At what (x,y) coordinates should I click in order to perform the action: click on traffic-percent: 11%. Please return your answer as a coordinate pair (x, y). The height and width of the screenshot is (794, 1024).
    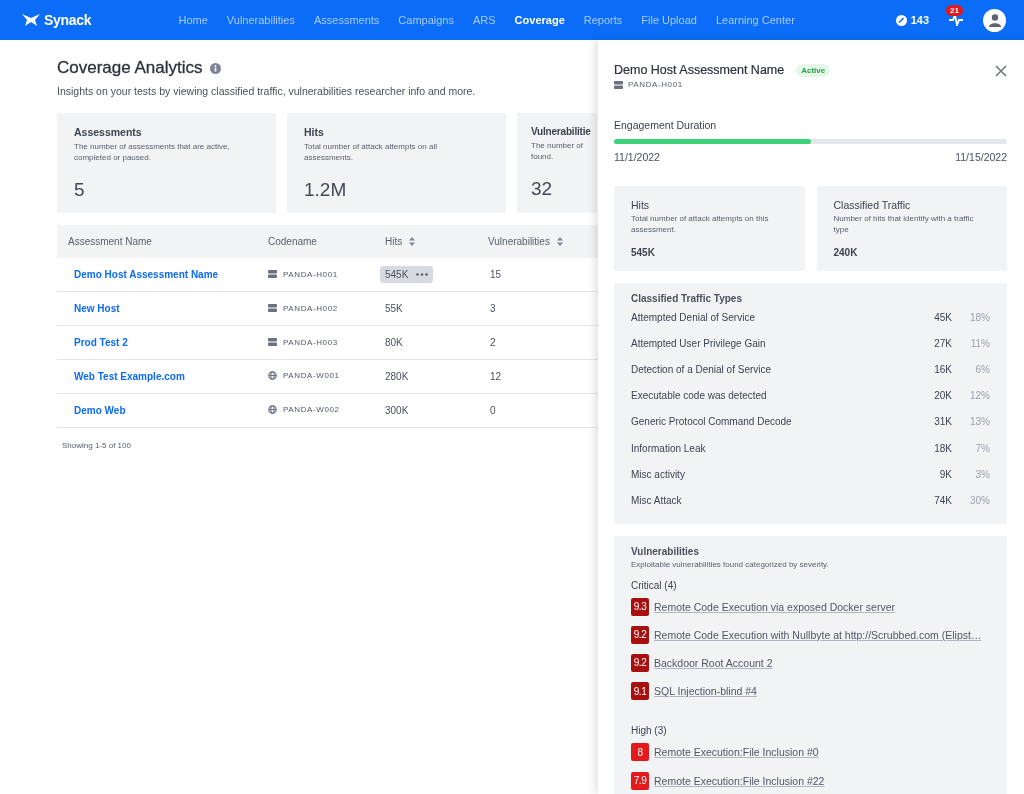
    Looking at the image, I should click on (979, 343).